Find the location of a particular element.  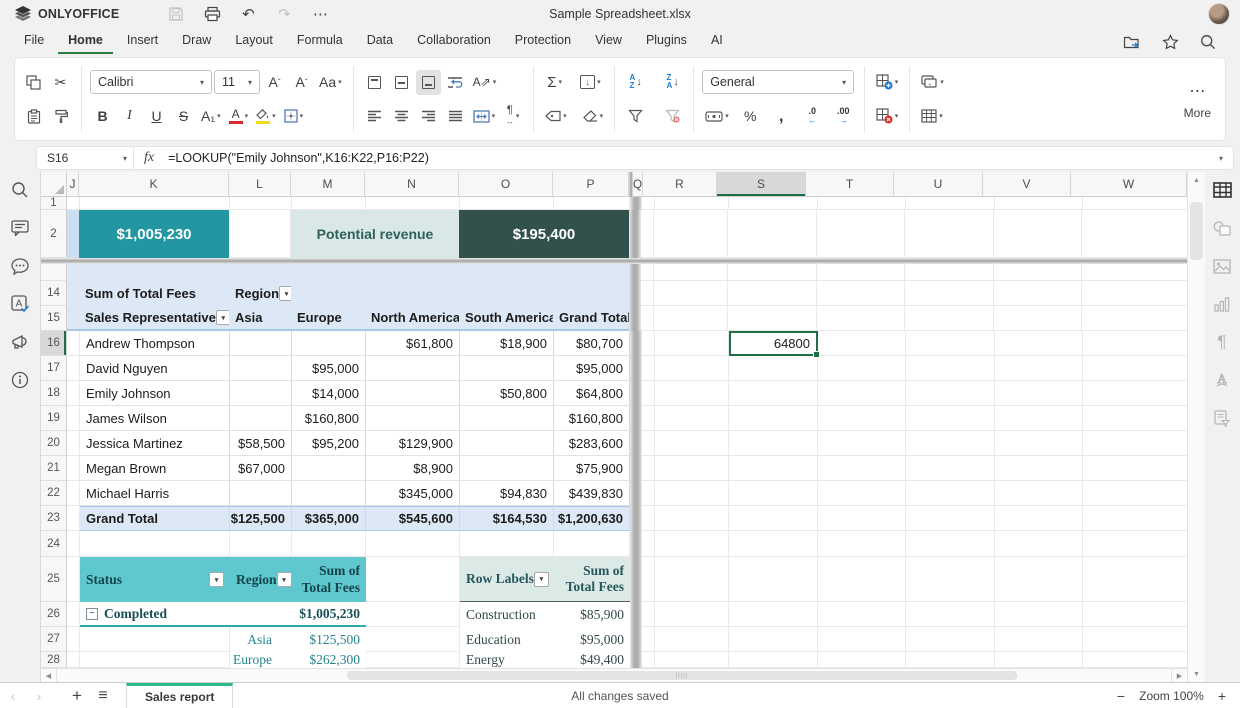

cell-V1 is located at coordinates (1039, 203).